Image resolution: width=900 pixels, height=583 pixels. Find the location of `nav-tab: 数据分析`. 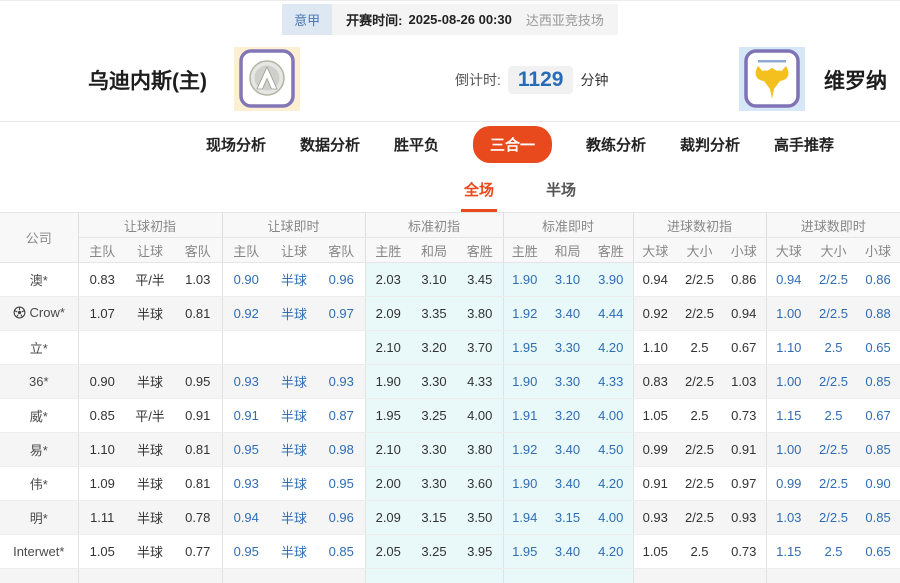

nav-tab: 数据分析 is located at coordinates (330, 144).